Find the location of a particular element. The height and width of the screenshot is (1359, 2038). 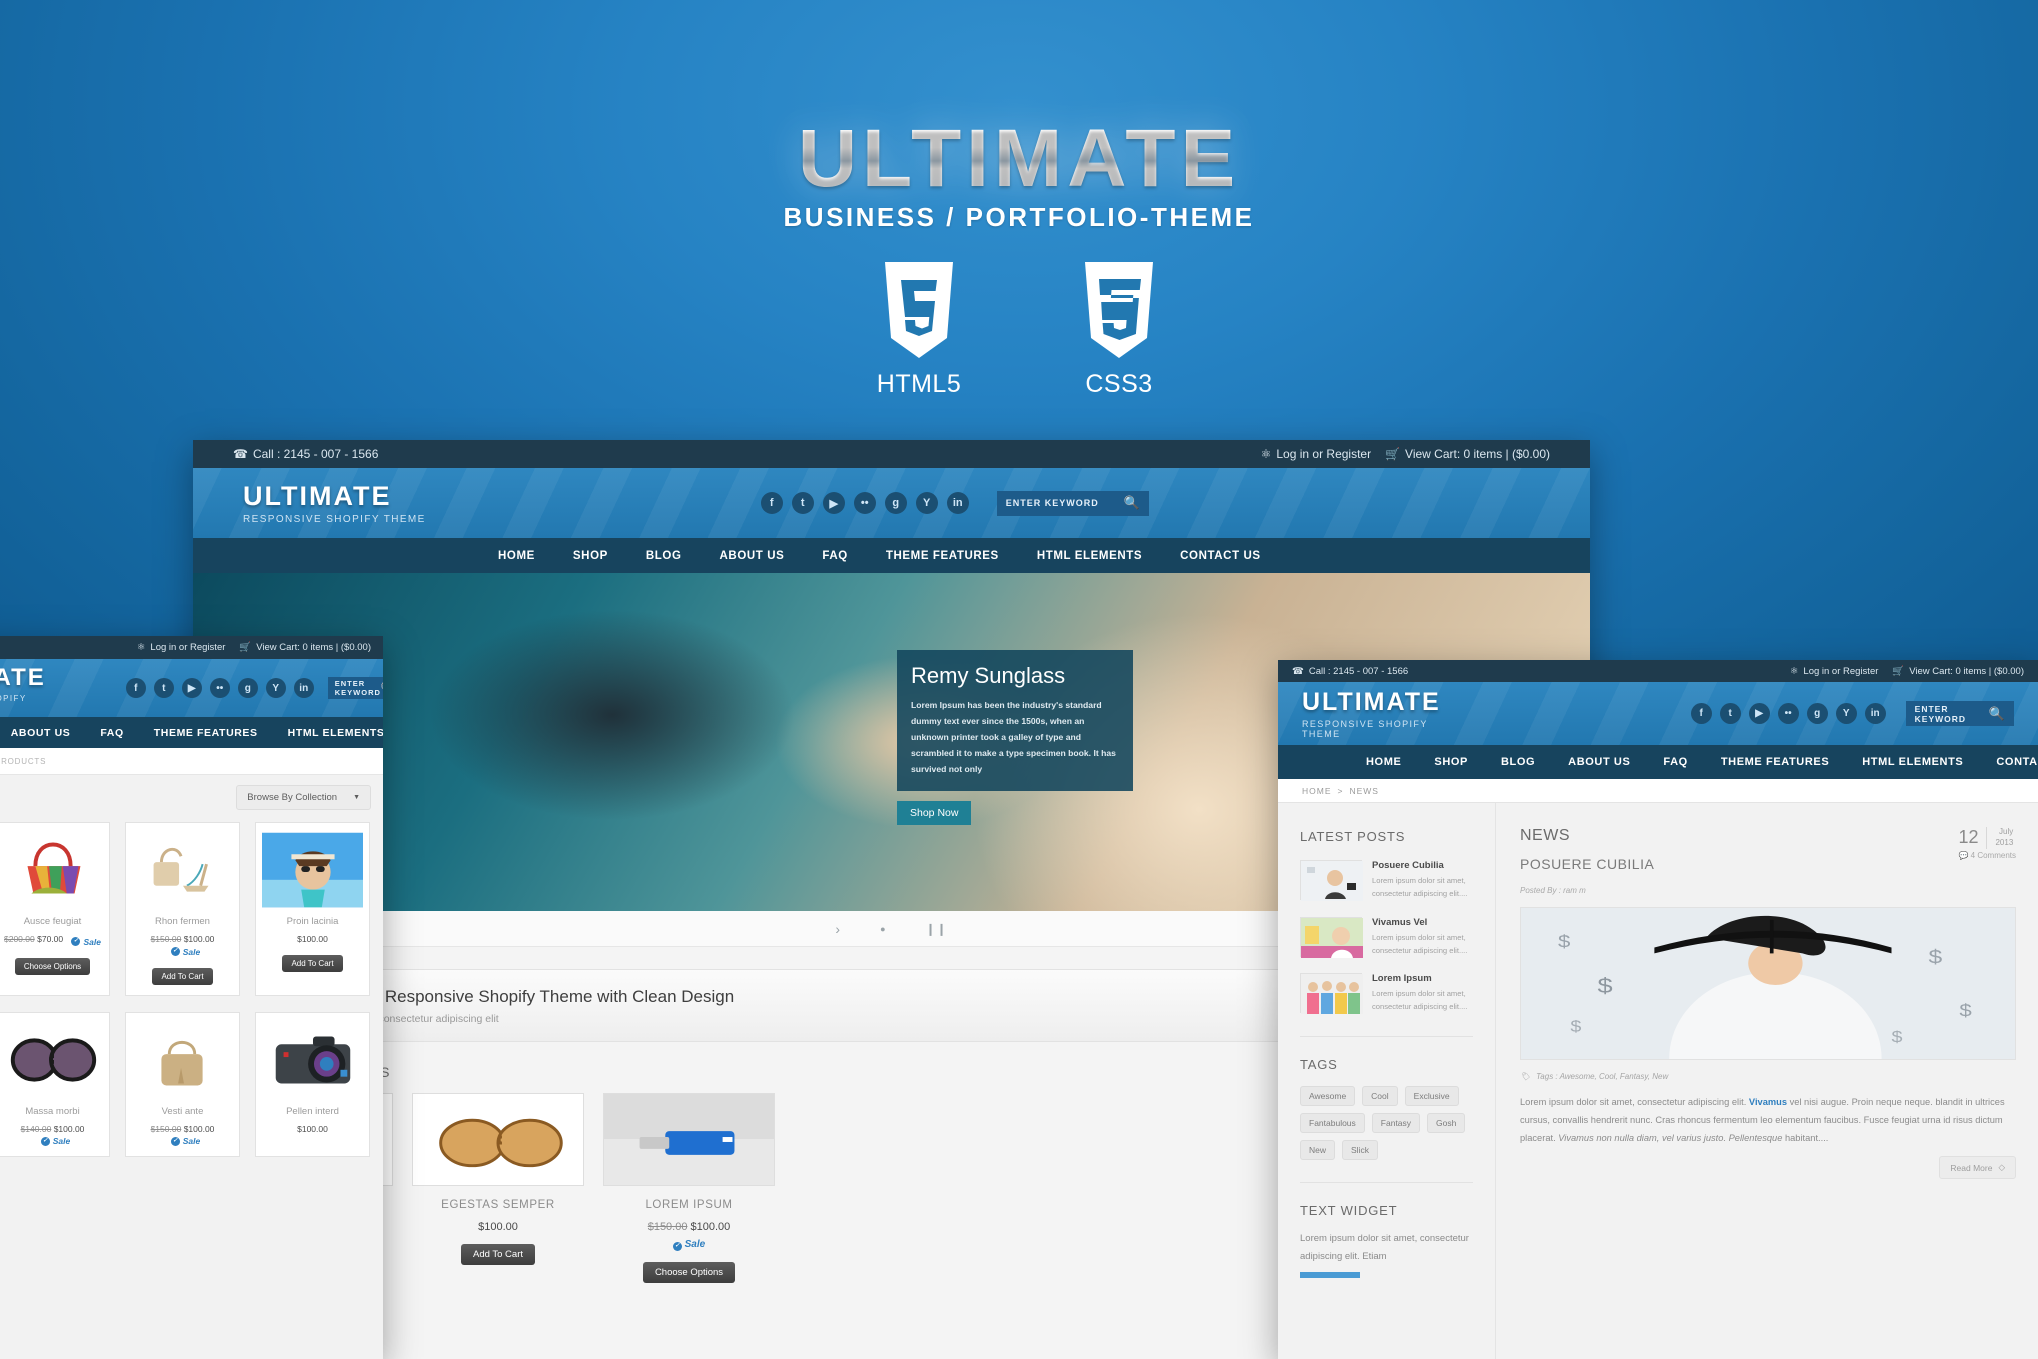

cart-label: View Cart: 0 items | ($0.00) is located at coordinates (1477, 454).